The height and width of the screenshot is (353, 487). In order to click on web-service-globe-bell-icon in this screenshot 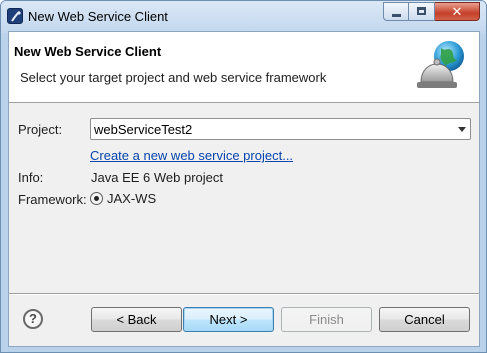, I will do `click(442, 67)`.